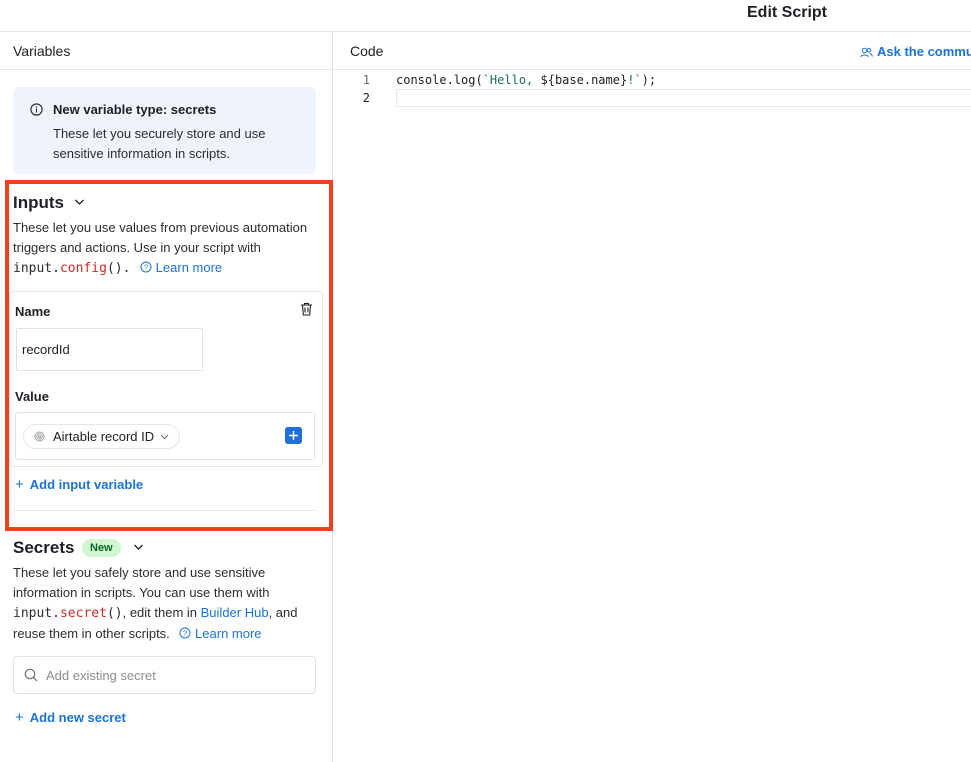  Describe the element at coordinates (38, 202) in the screenshot. I see `inputs-title: Inputs` at that location.